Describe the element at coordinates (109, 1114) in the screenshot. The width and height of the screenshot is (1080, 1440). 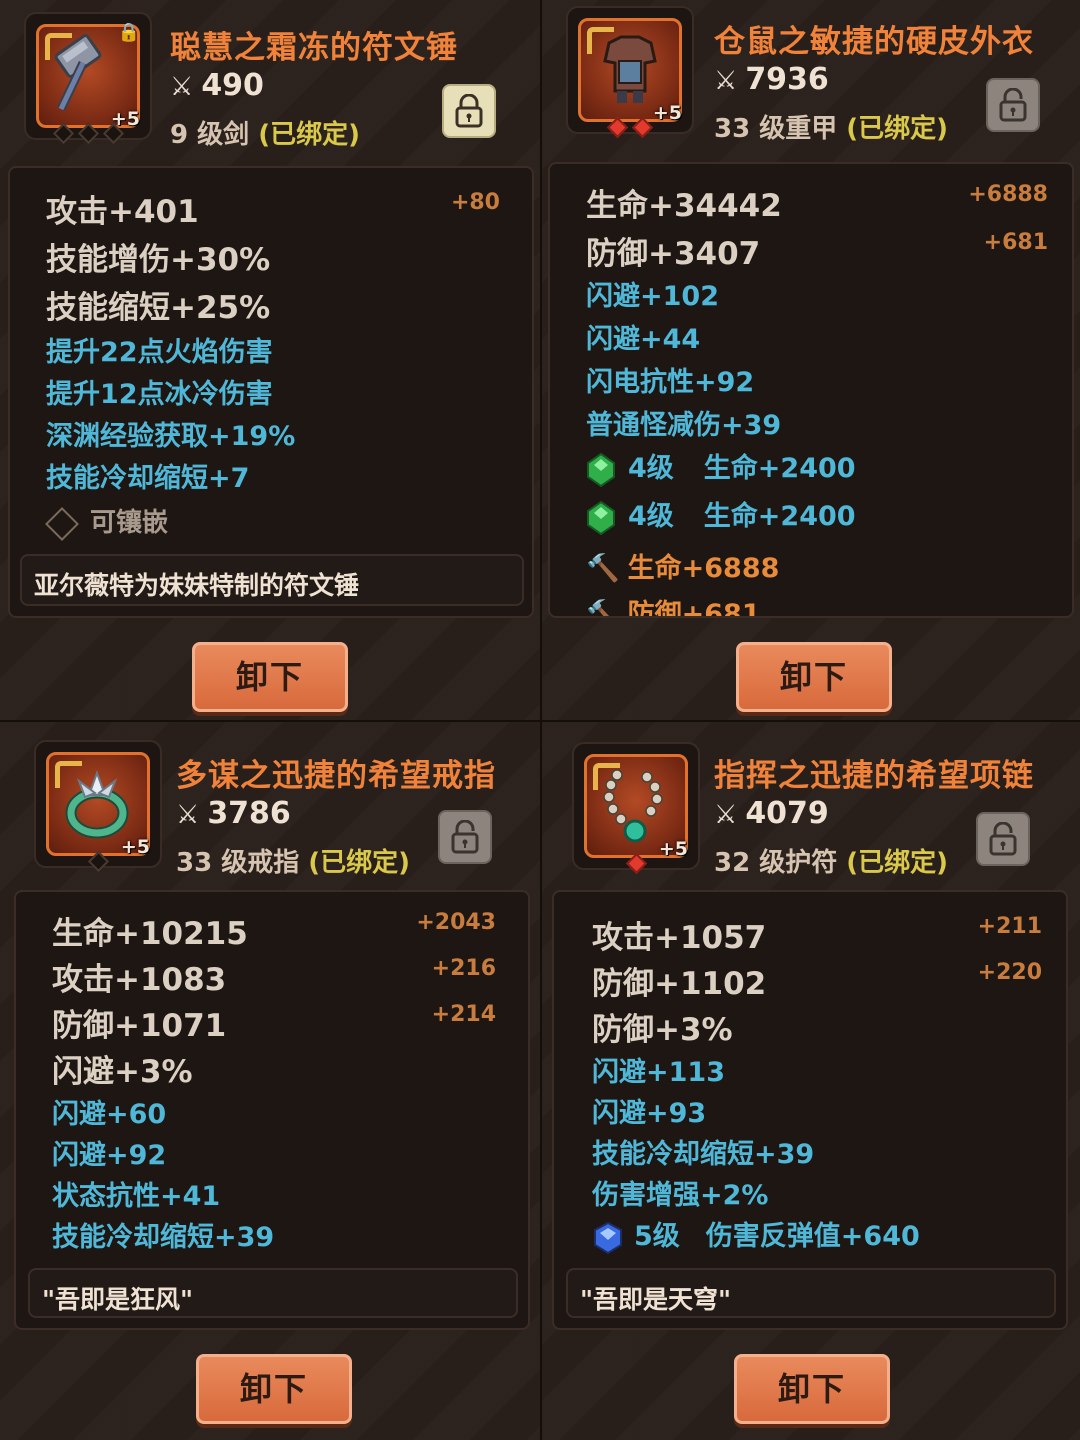
I see `sub-stat: 闪避+60` at that location.